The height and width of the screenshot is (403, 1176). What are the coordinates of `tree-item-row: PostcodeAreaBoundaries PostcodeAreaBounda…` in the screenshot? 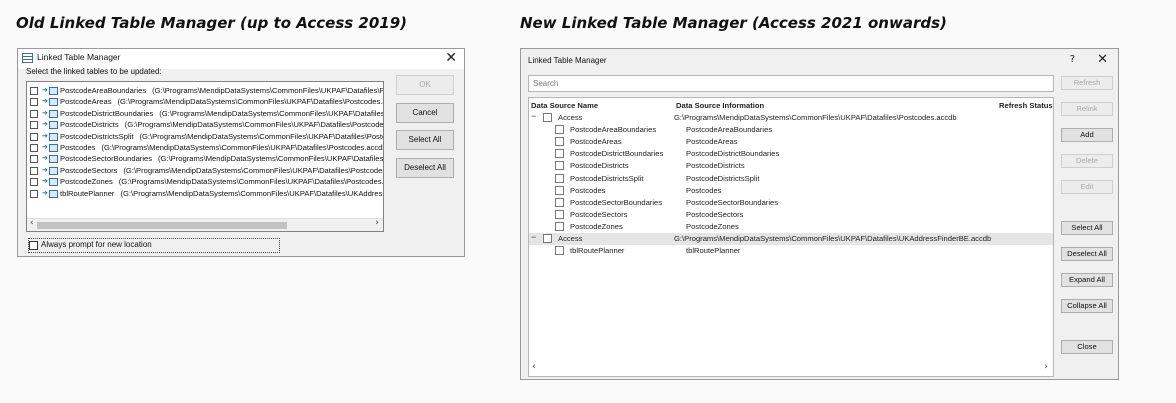 It's located at (791, 130).